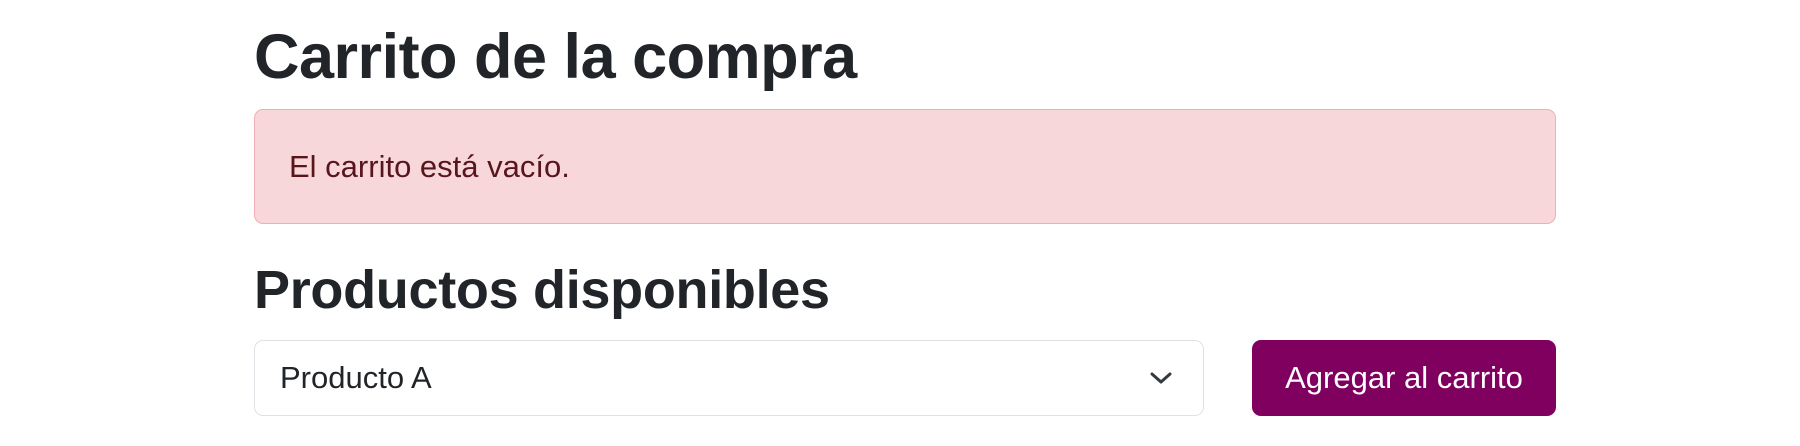  I want to click on chevron-down-icon, so click(1161, 378).